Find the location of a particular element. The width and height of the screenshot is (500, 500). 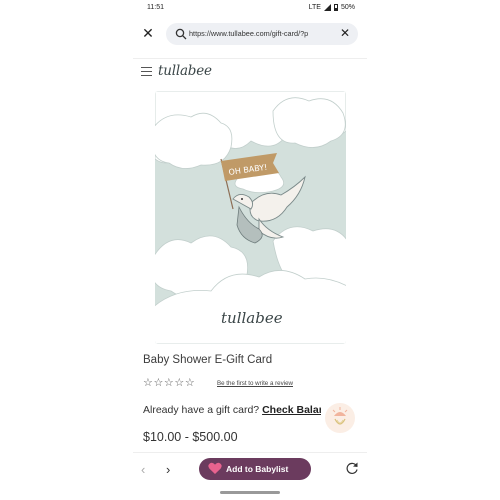

home-indicator is located at coordinates (250, 492).